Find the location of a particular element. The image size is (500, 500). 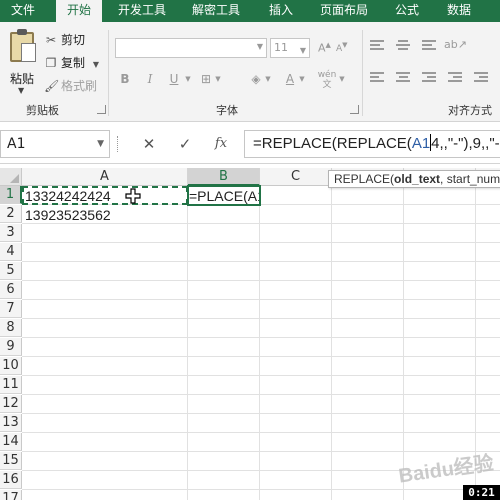

function-tooltip: REPLACE(old_text, start_num is located at coordinates (414, 179).